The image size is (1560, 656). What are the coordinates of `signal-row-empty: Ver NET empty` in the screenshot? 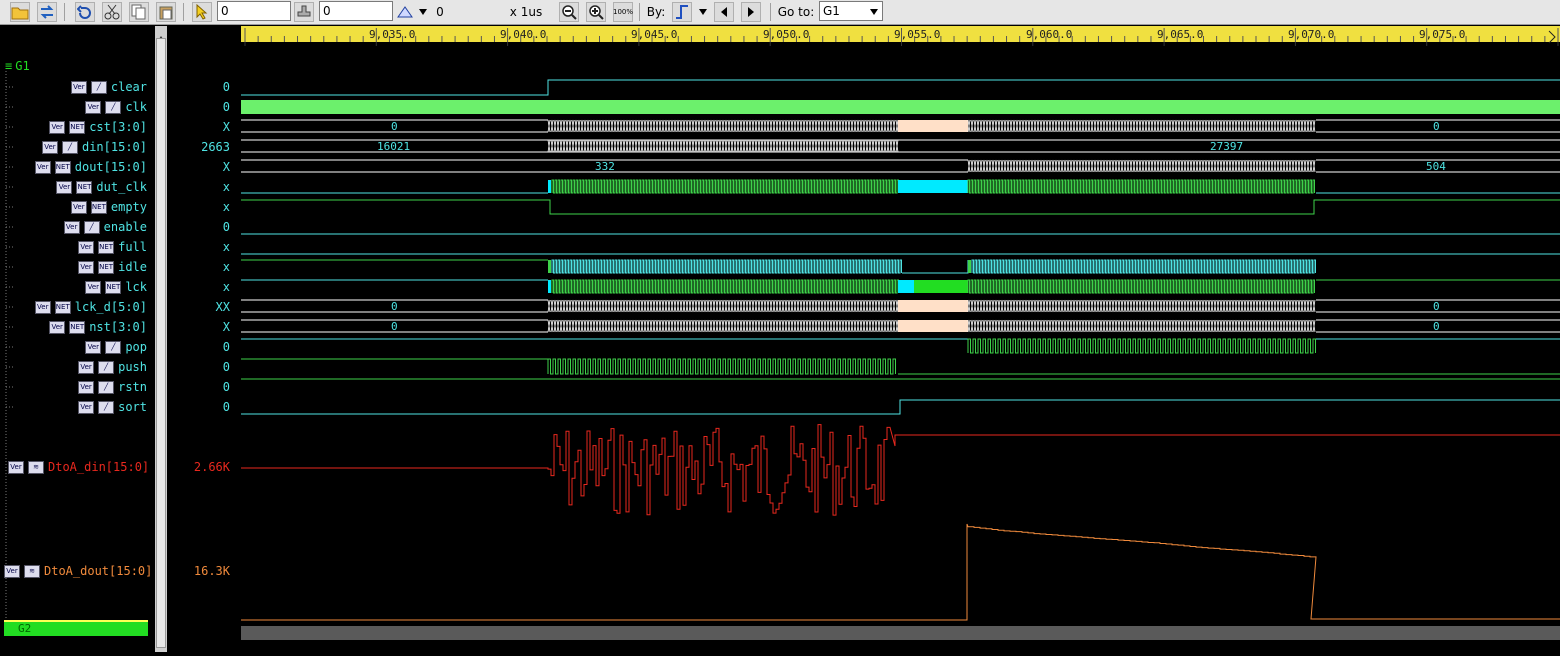 It's located at (108, 207).